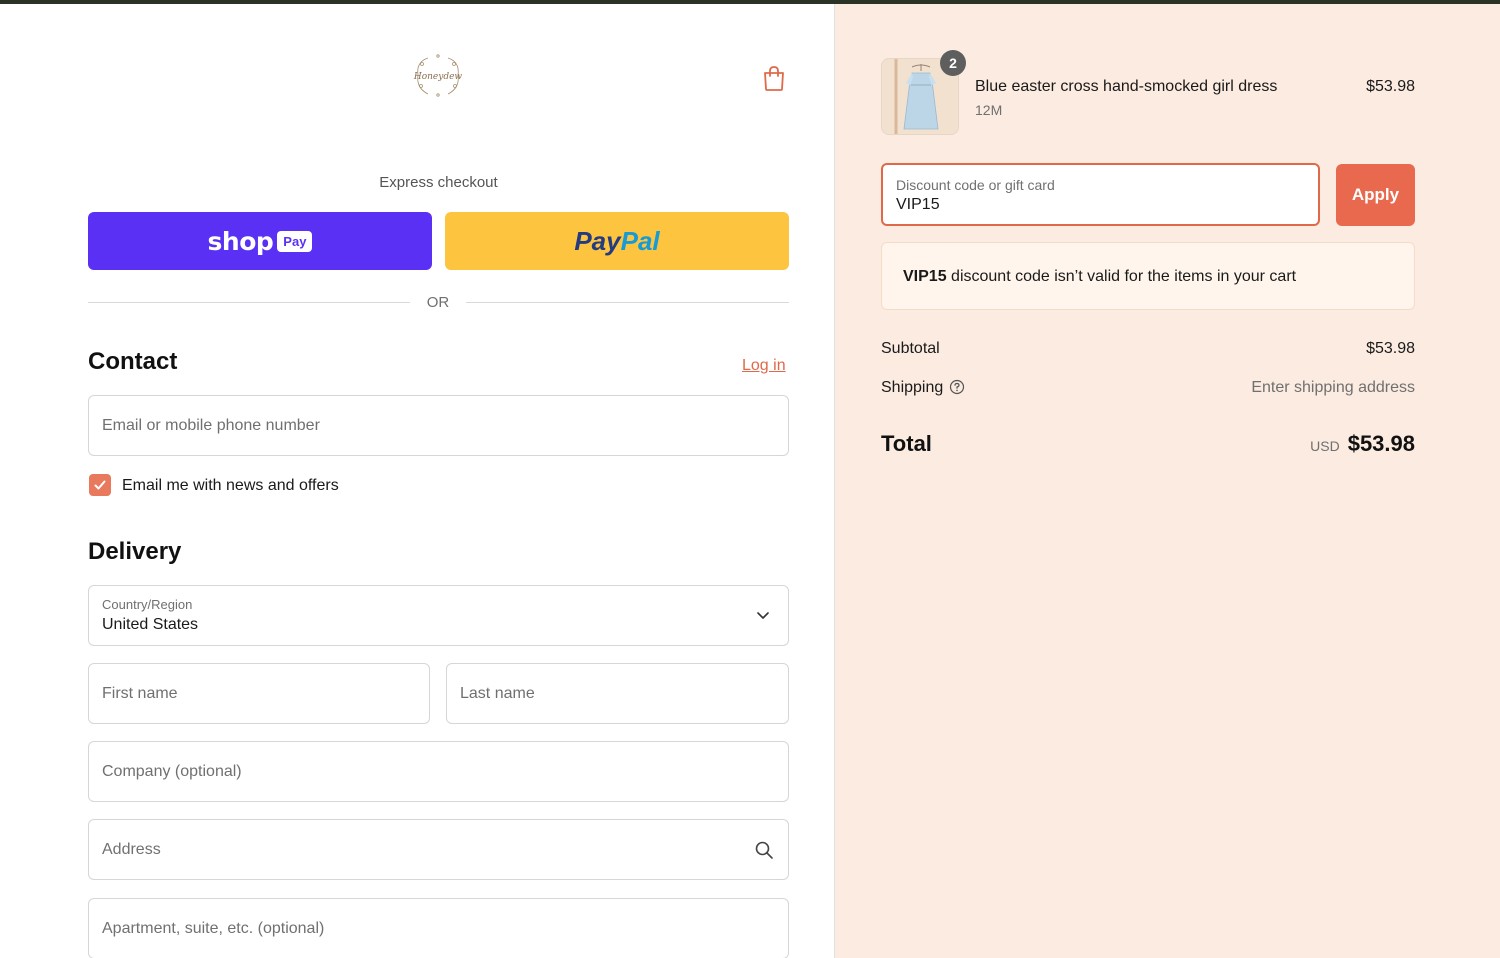 Image resolution: width=1500 pixels, height=958 pixels. I want to click on shopping-bag-icon, so click(774, 78).